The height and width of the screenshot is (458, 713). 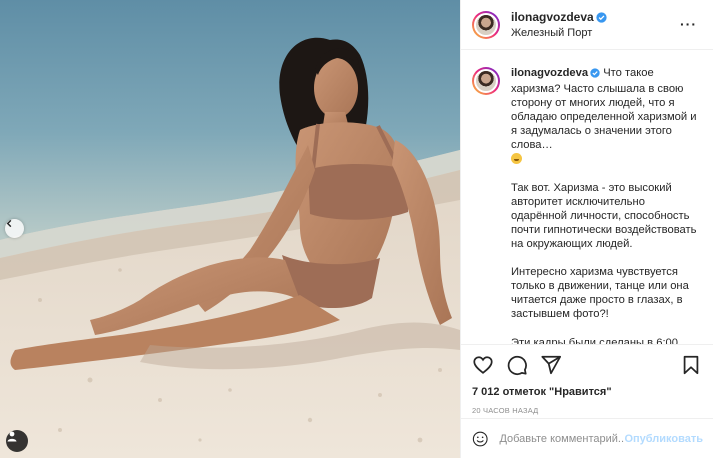 What do you see at coordinates (587, 392) in the screenshot?
I see `likes-count: 7 012 отметок "Нравится"` at bounding box center [587, 392].